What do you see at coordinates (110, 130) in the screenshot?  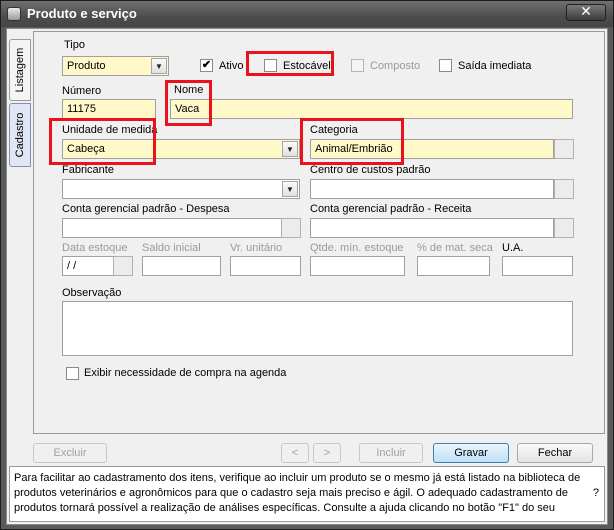 I see `unidade-label: Unidade de medida` at bounding box center [110, 130].